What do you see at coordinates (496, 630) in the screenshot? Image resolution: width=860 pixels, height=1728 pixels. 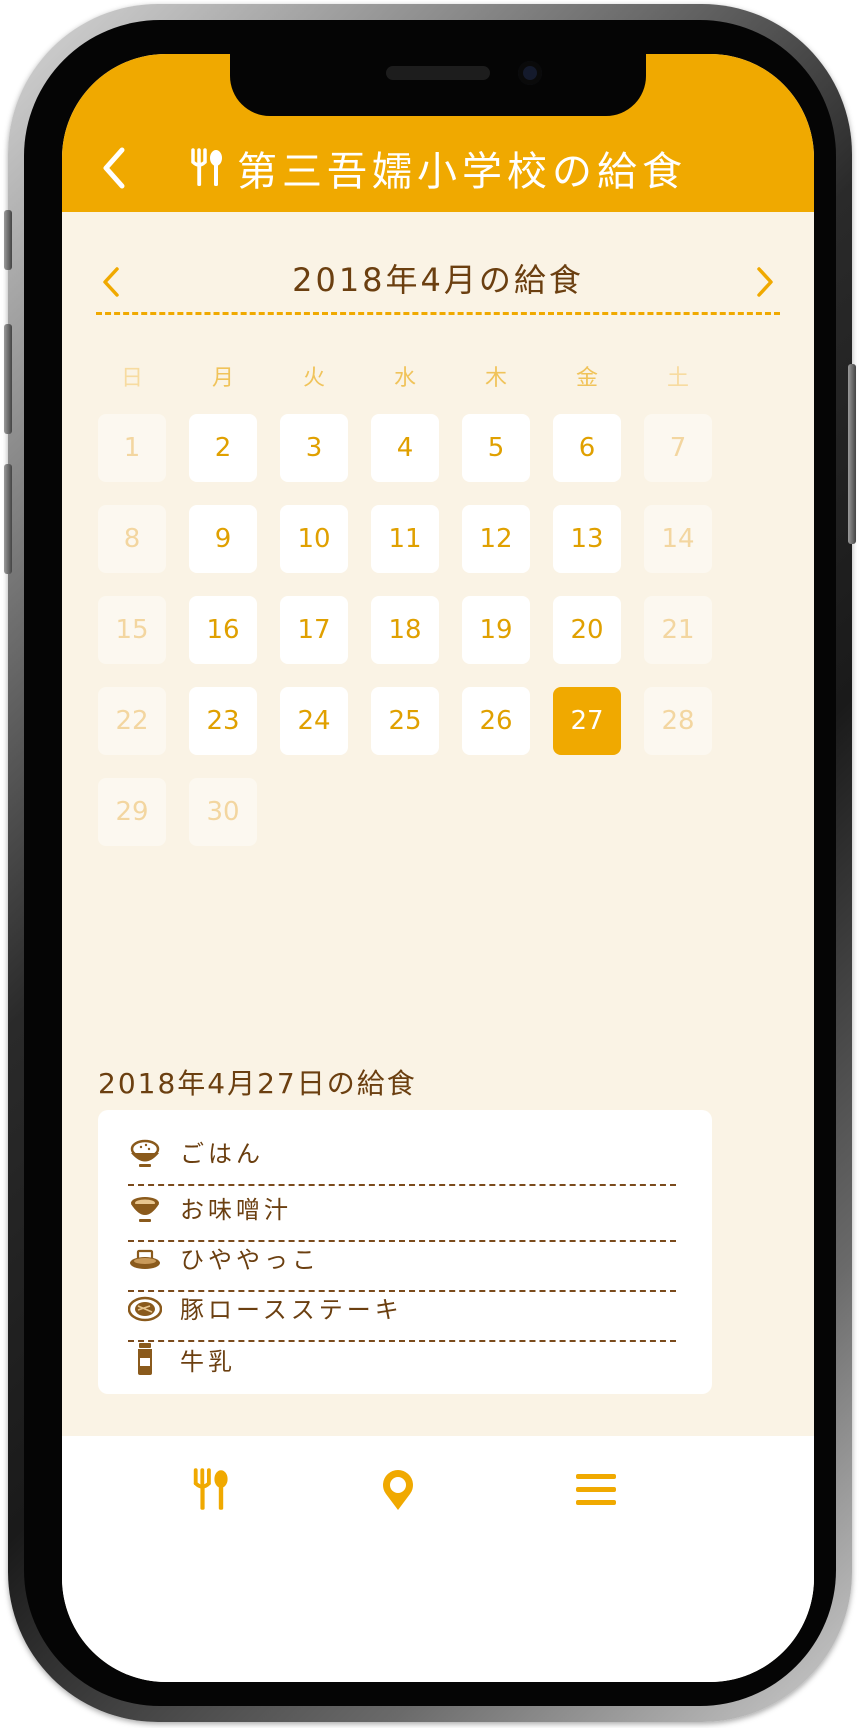 I see `calendar-day: 19` at bounding box center [496, 630].